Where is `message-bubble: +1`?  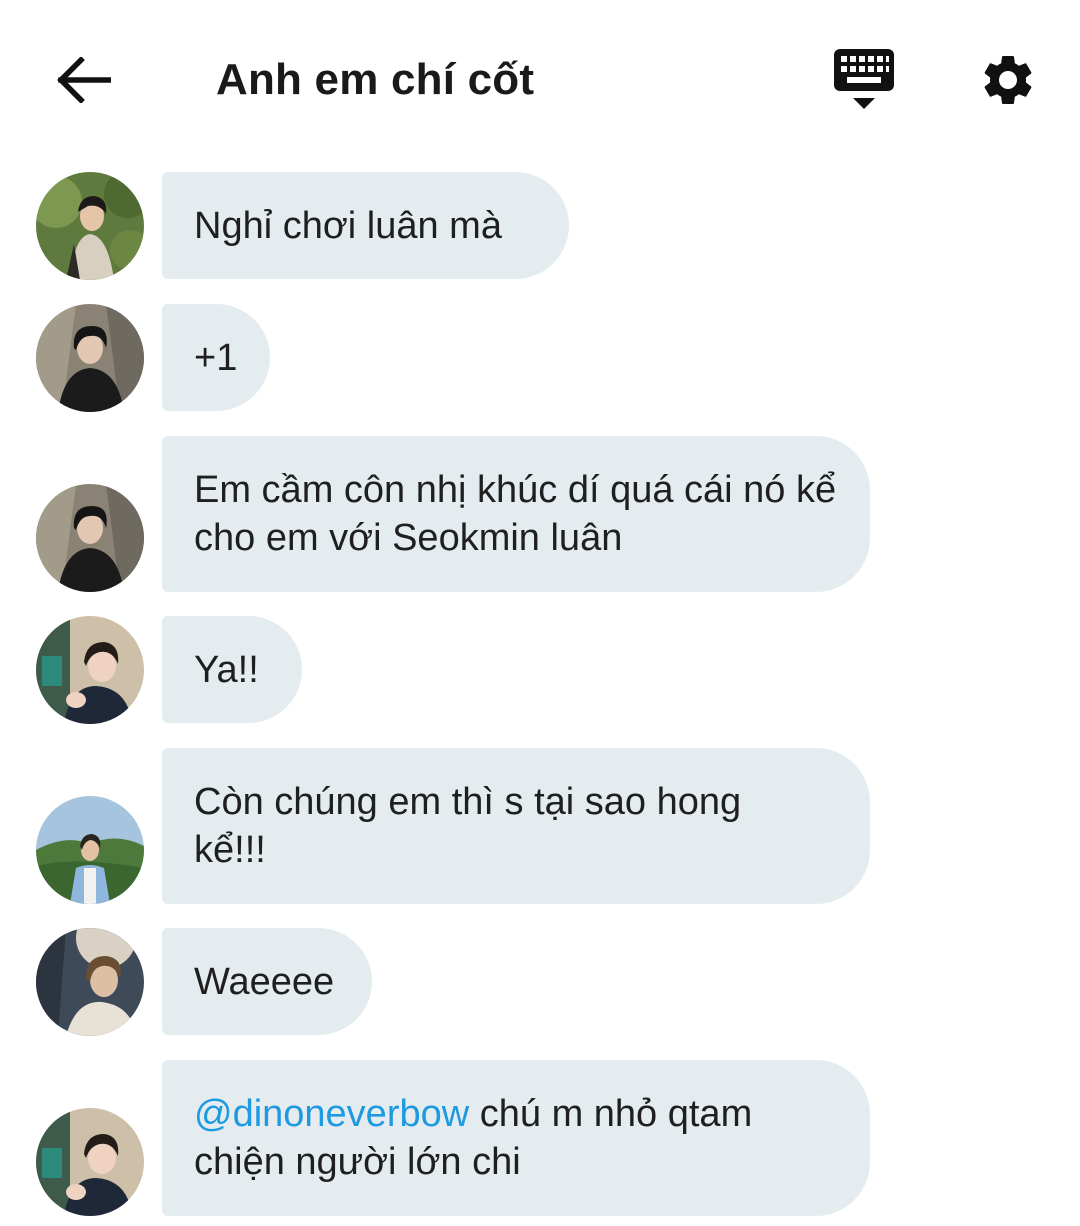 message-bubble: +1 is located at coordinates (216, 357).